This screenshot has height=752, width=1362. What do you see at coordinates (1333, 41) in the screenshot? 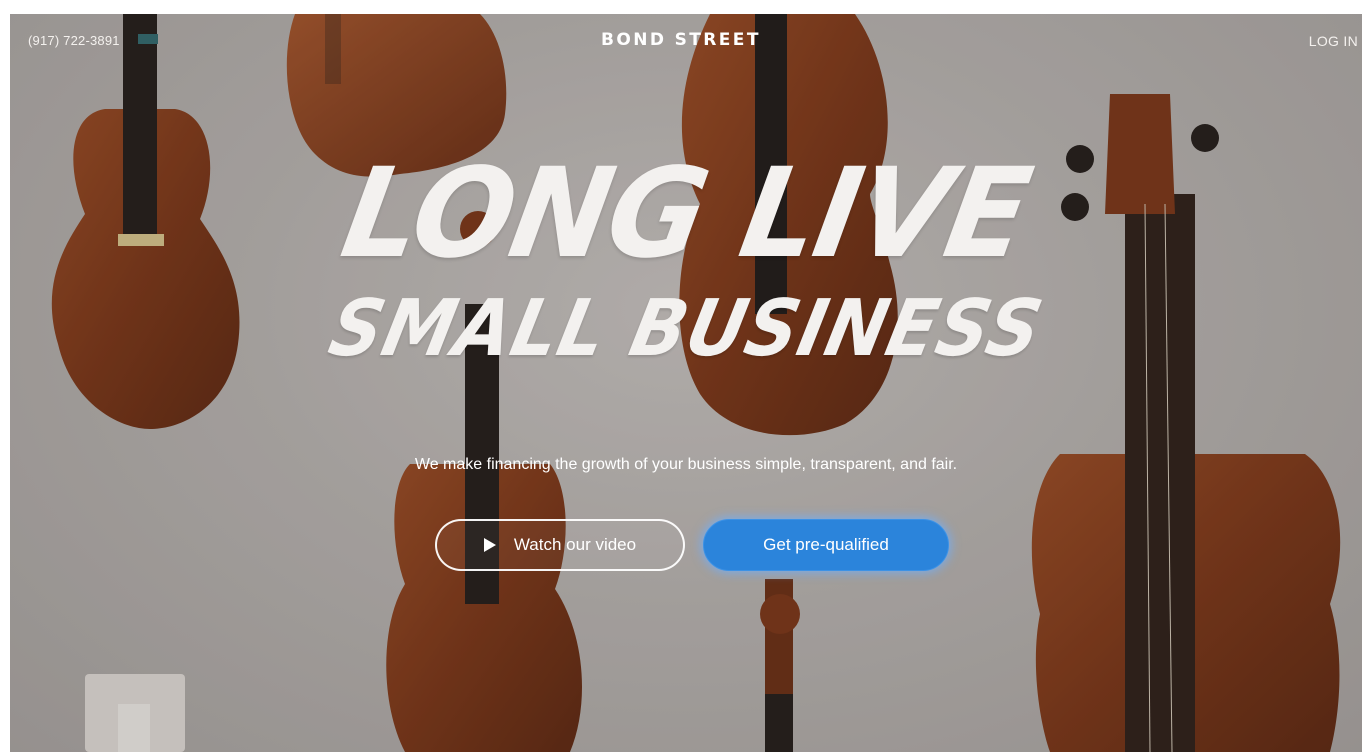
I see `login-link: LOG IN` at bounding box center [1333, 41].